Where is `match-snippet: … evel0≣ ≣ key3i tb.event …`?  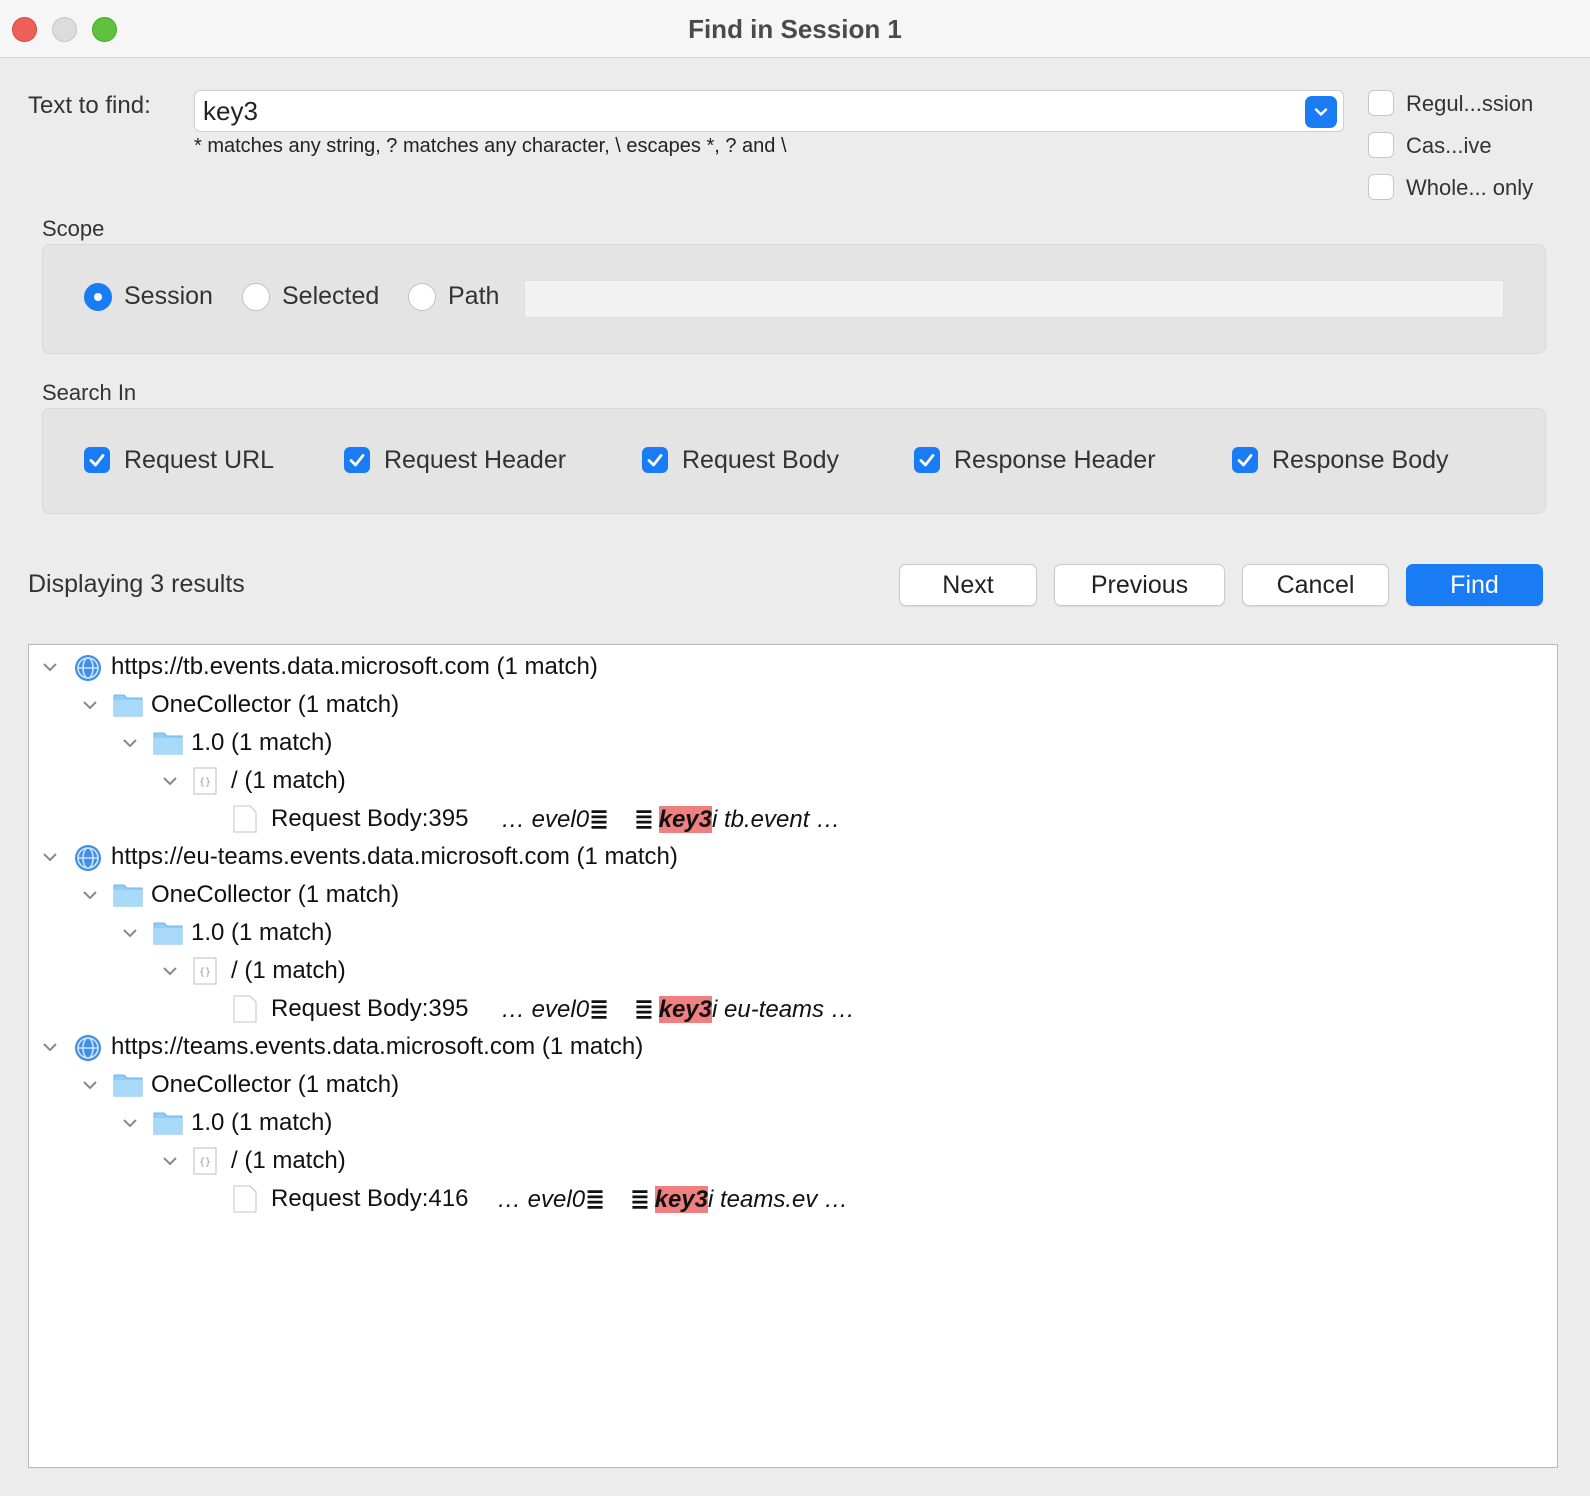 match-snippet: … evel0≣ ≣ key3i tb.event … is located at coordinates (671, 819).